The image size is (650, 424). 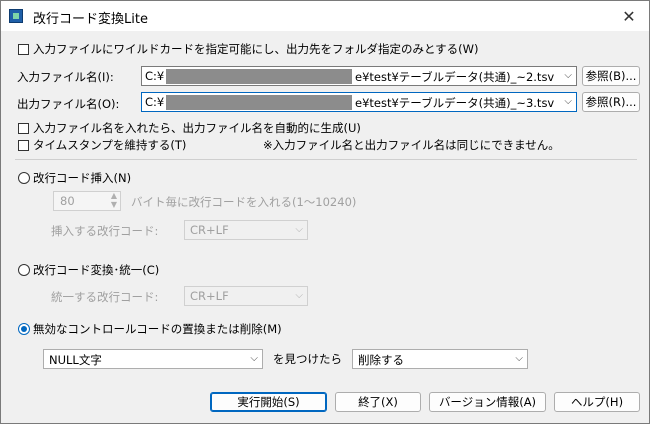 I want to click on insert-code-value: CR+LF, so click(x=209, y=230).